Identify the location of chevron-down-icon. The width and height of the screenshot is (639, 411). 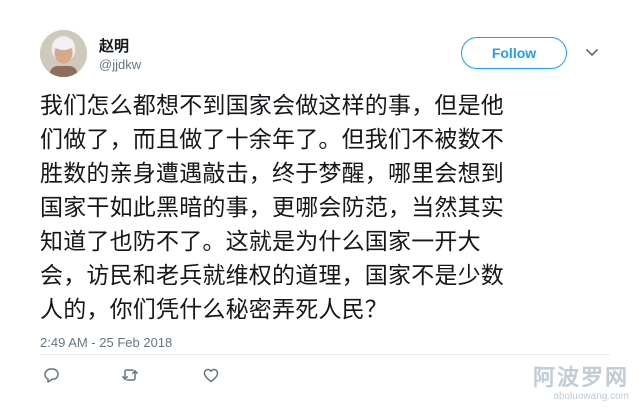
(592, 52).